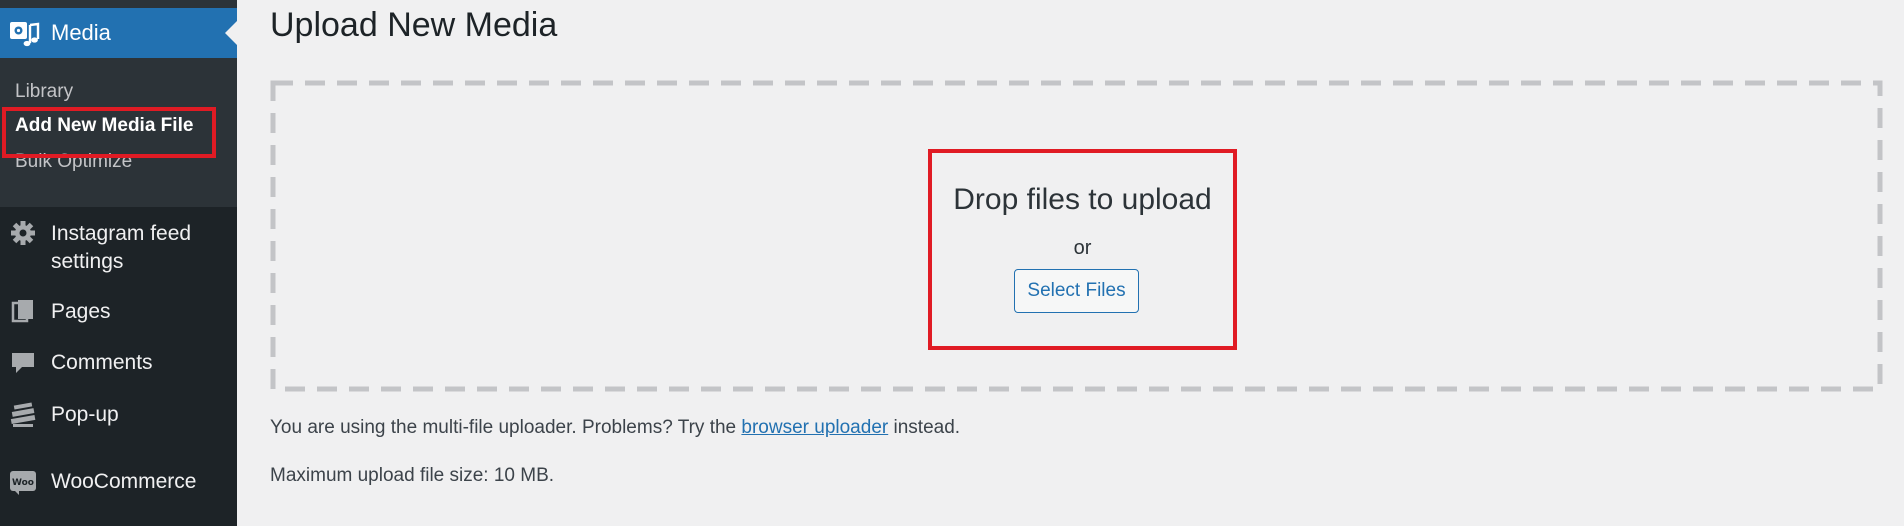 The height and width of the screenshot is (526, 1904). I want to click on popup-icon, so click(23, 414).